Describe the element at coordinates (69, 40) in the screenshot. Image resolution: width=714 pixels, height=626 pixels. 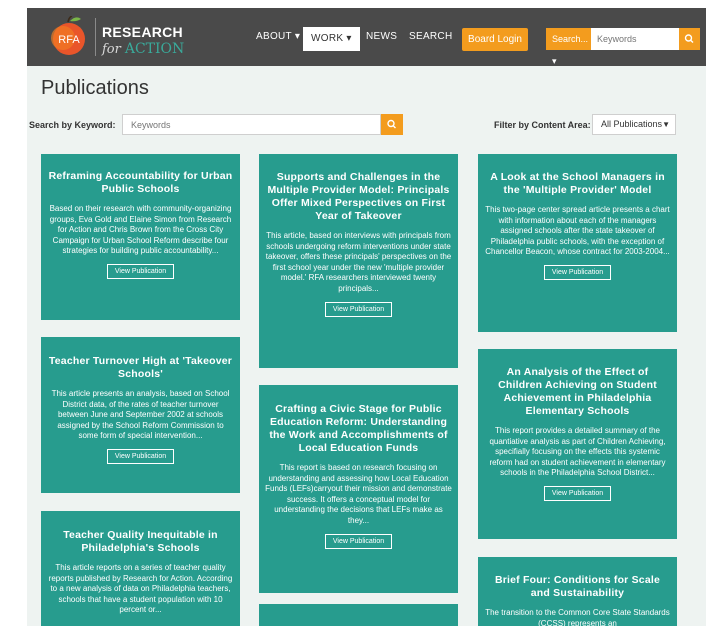
I see `logo-text: RFA` at that location.